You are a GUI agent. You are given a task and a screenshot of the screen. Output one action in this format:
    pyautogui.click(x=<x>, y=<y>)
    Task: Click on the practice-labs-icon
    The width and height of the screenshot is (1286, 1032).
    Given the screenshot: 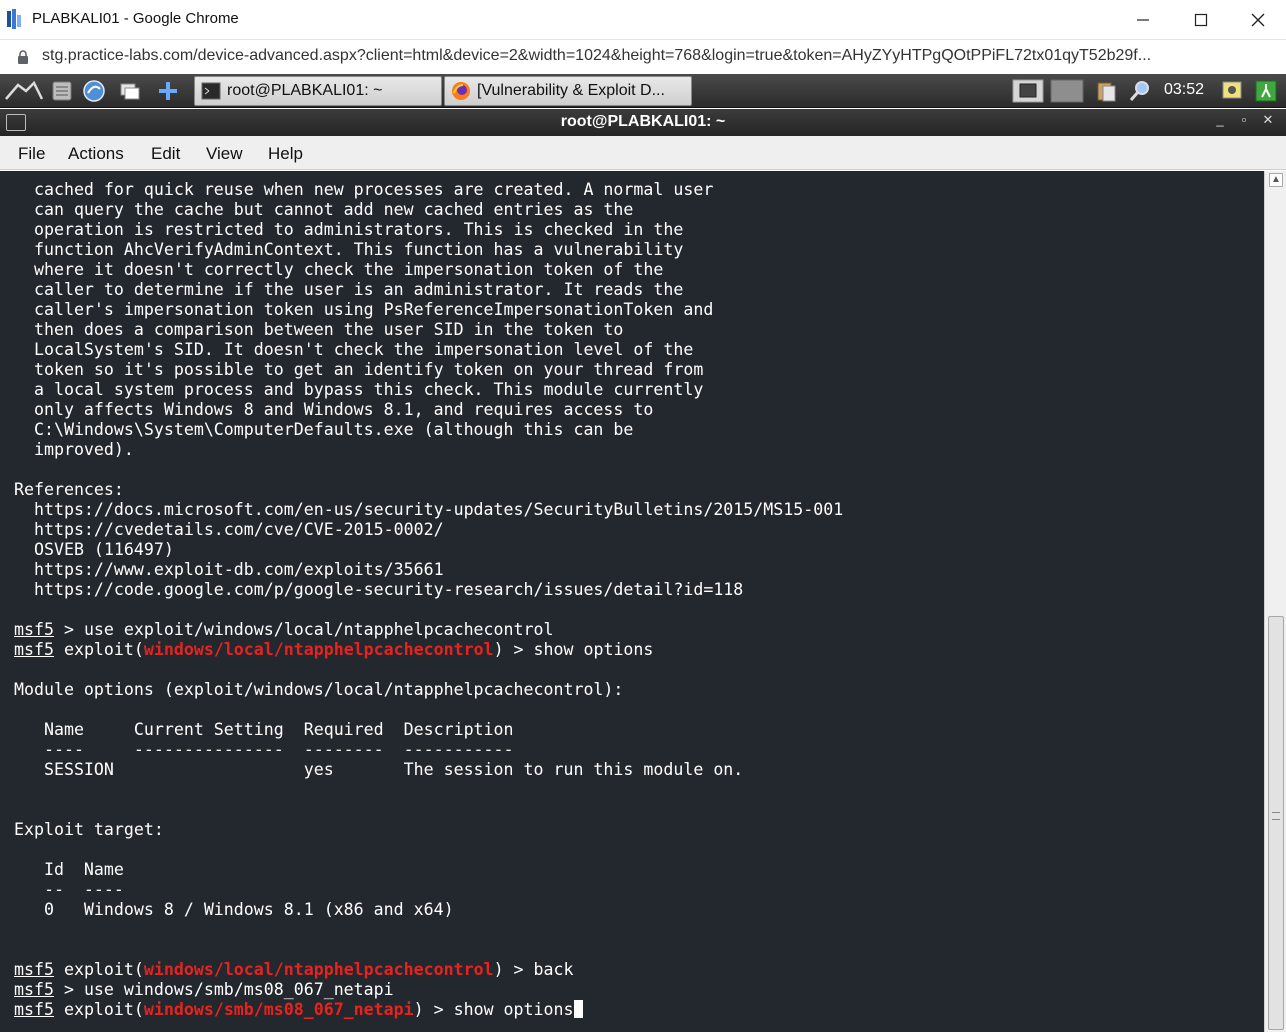 What is the action you would take?
    pyautogui.click(x=14, y=19)
    